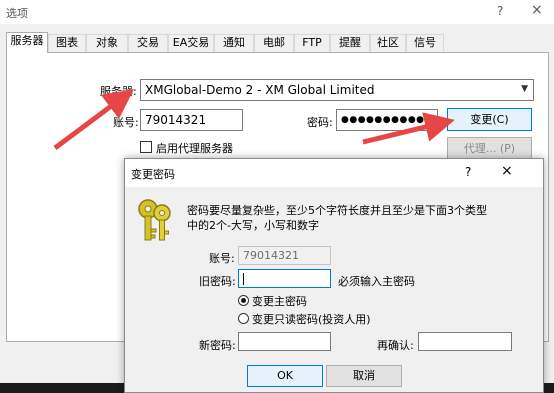  I want to click on proxy-checkbox-label: 启用代理服务器, so click(194, 148).